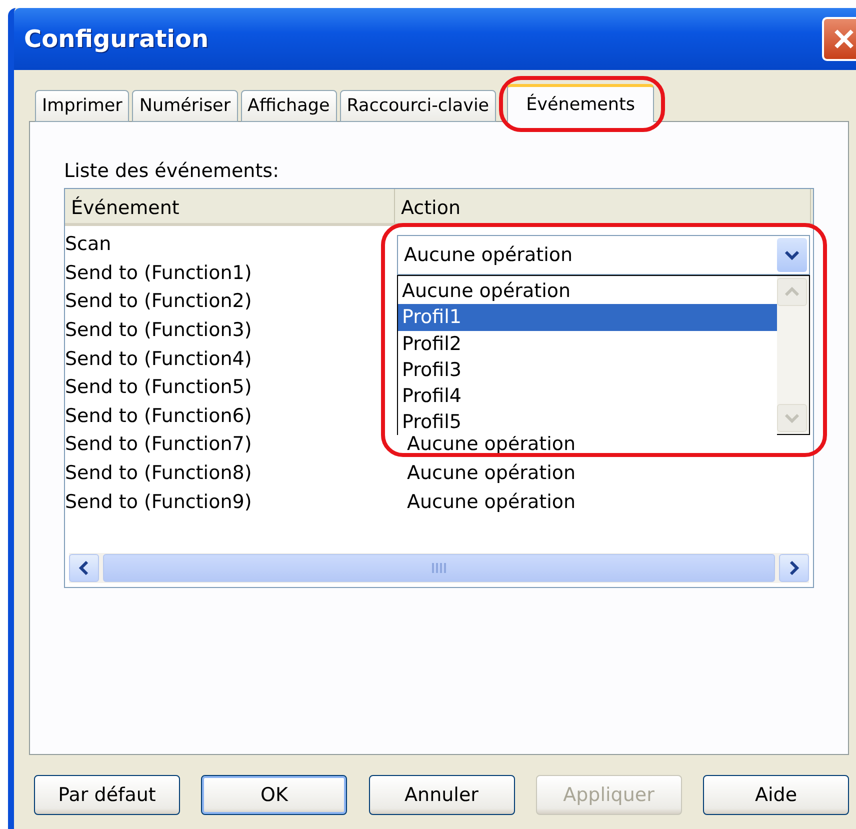  What do you see at coordinates (418, 106) in the screenshot?
I see `tab: Raccourci-clavie` at bounding box center [418, 106].